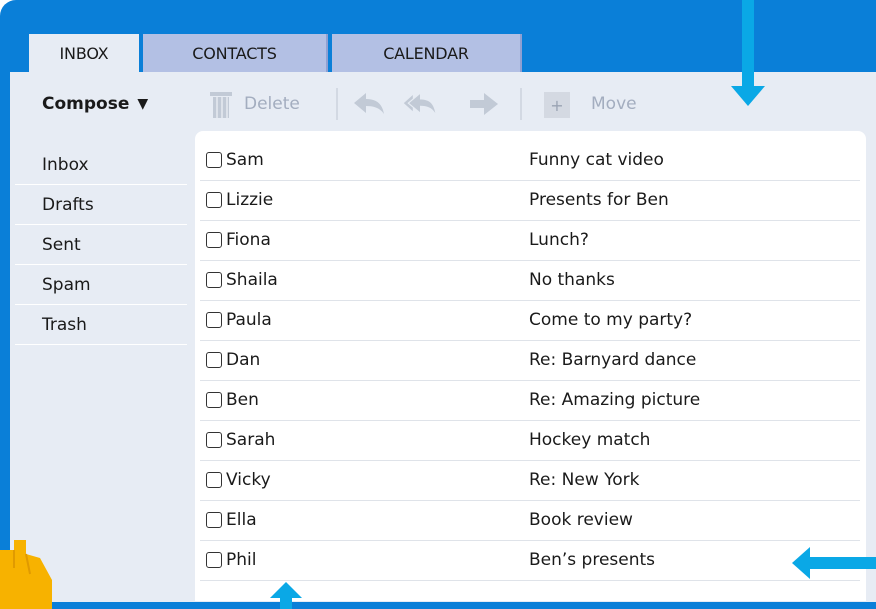 This screenshot has height=609, width=876. I want to click on message-subject: Come to my party?, so click(611, 320).